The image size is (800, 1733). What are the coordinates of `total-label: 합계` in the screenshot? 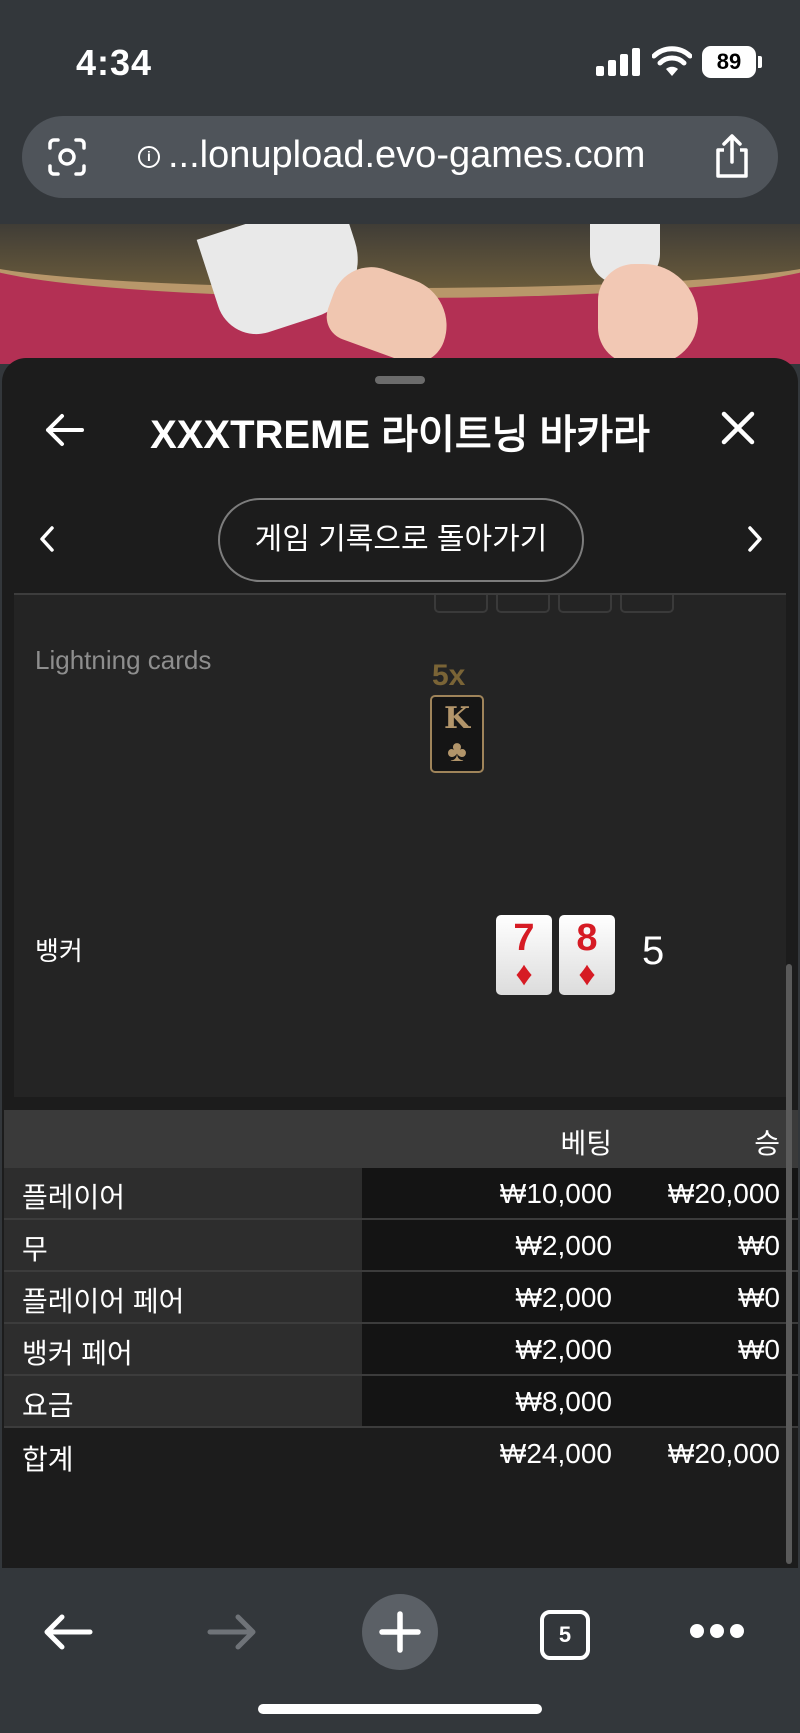 It's located at (48, 1459).